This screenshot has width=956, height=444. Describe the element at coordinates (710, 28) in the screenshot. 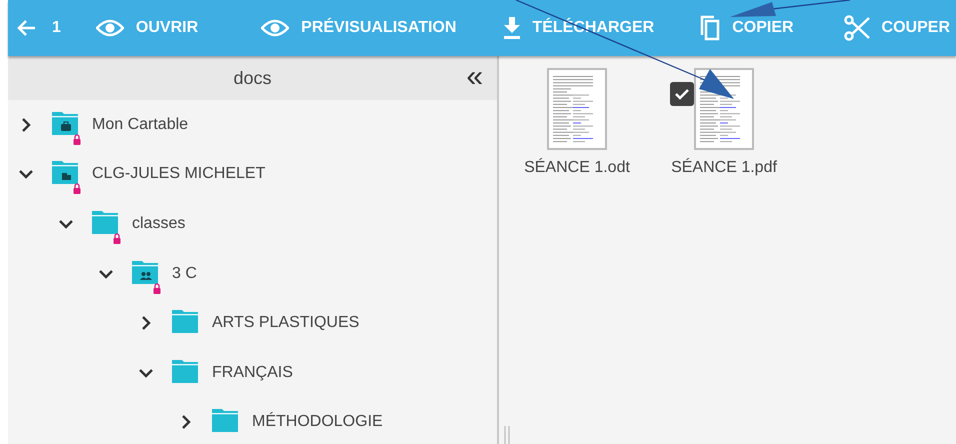

I see `copy-icon` at that location.